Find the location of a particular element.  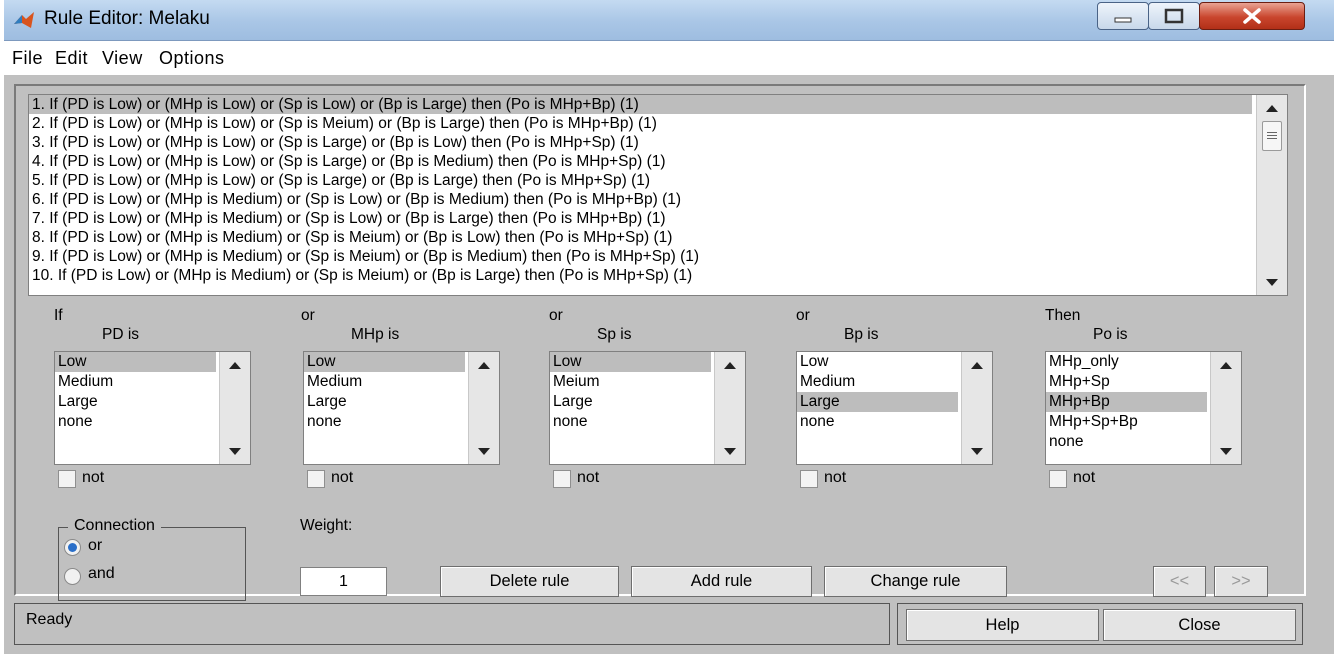

listbox-option: MHp+Bp is located at coordinates (1126, 402).